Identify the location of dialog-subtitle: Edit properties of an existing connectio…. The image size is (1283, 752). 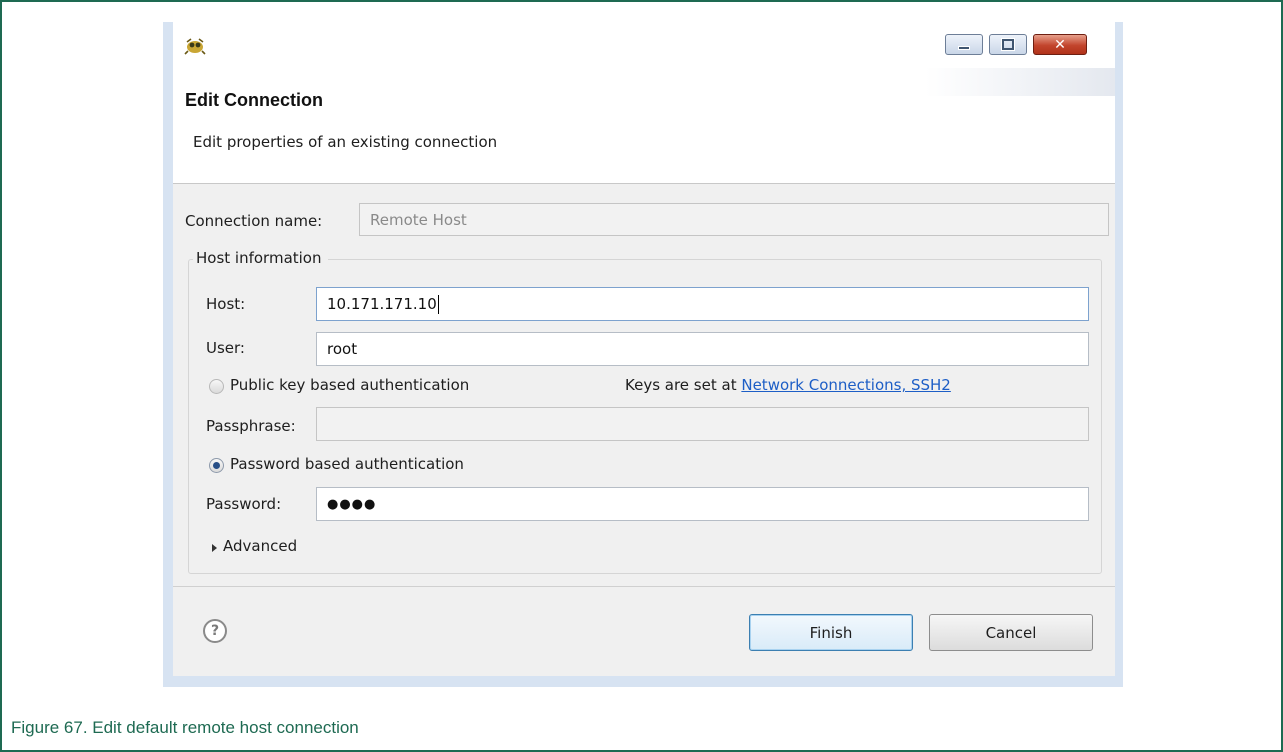
(345, 142).